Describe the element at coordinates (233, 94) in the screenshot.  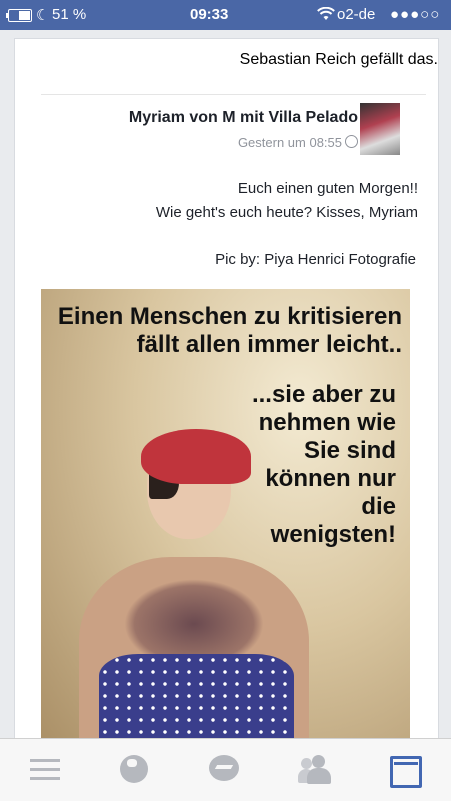
I see `divider` at that location.